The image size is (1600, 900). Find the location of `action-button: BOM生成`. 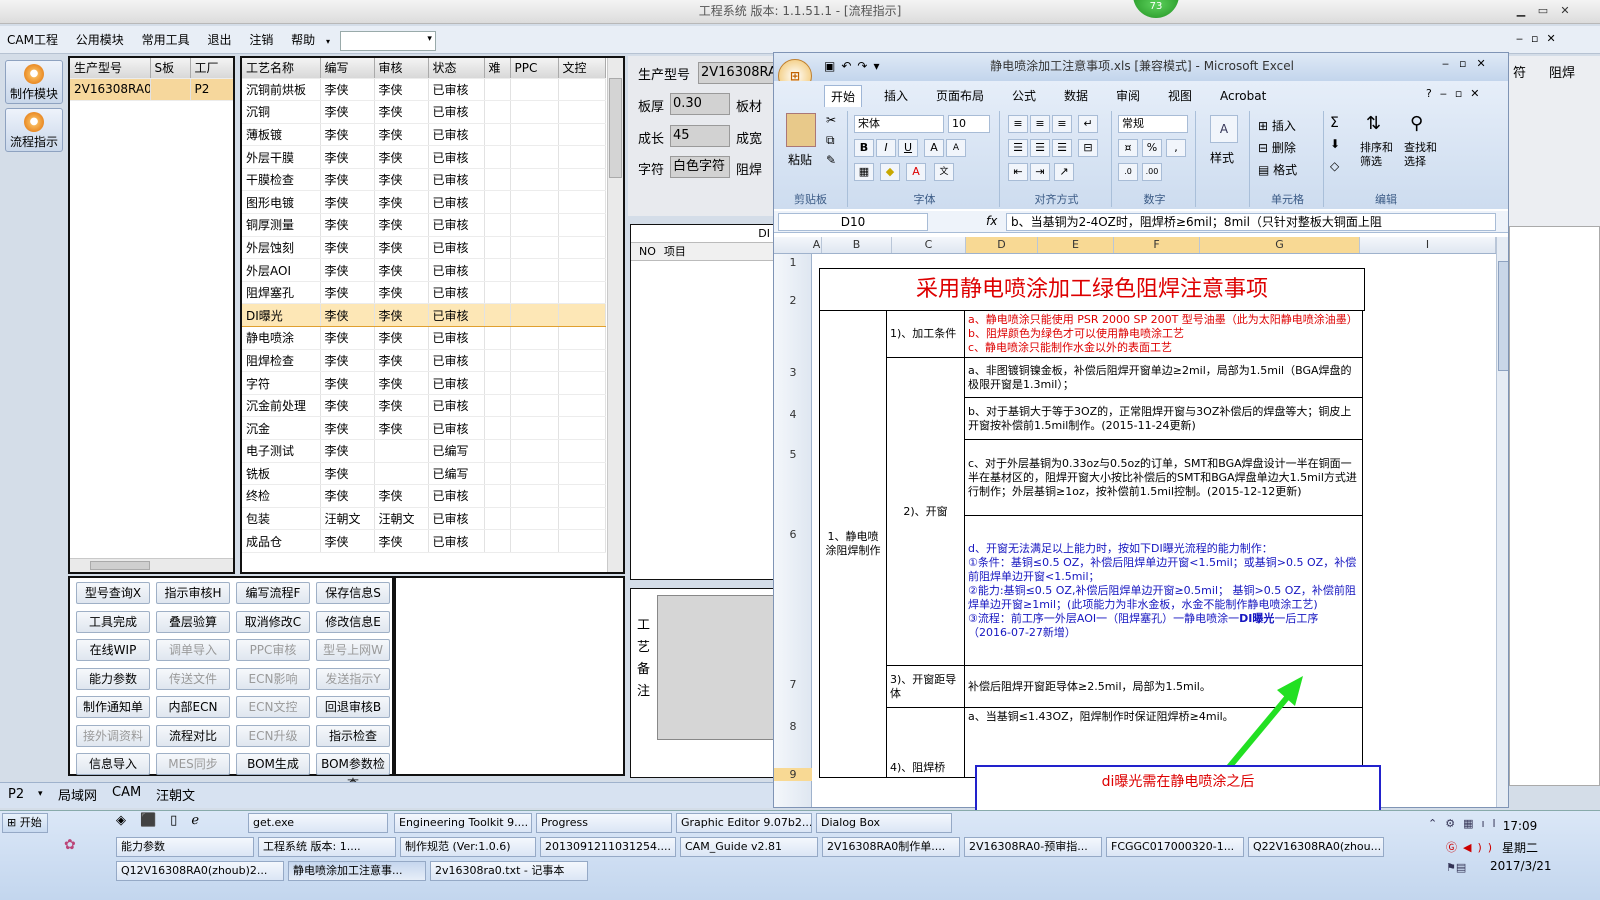

action-button: BOM生成 is located at coordinates (273, 764).